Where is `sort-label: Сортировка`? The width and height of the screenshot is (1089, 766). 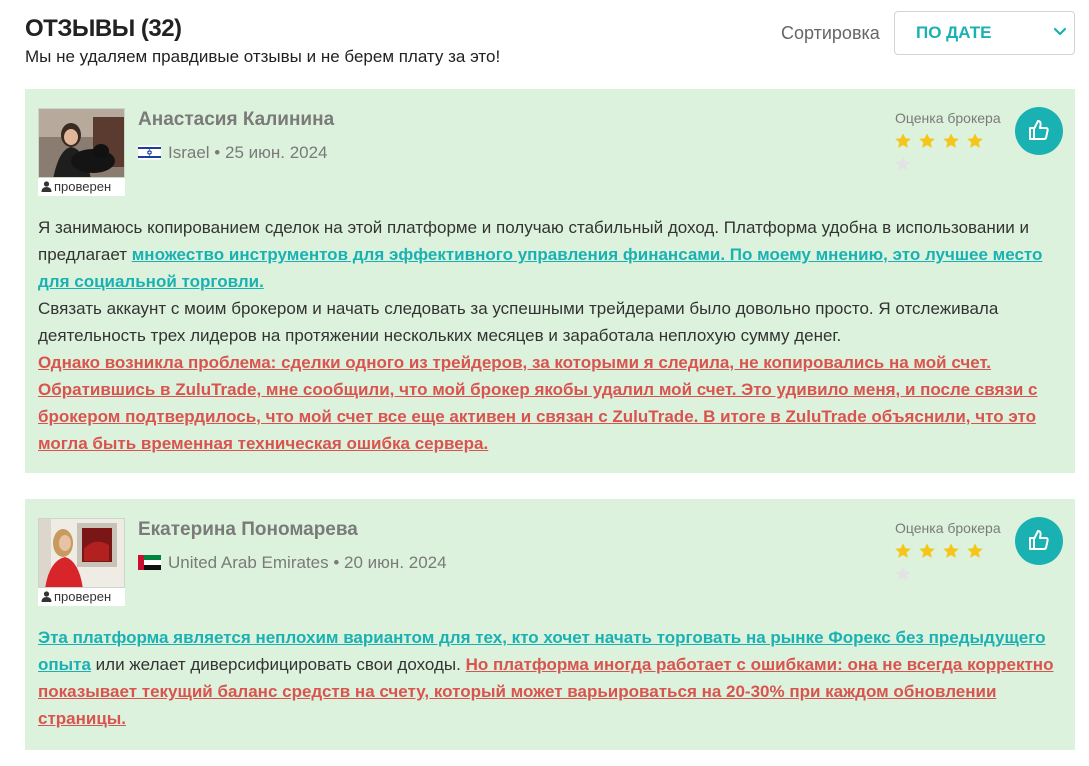
sort-label: Сортировка is located at coordinates (830, 33).